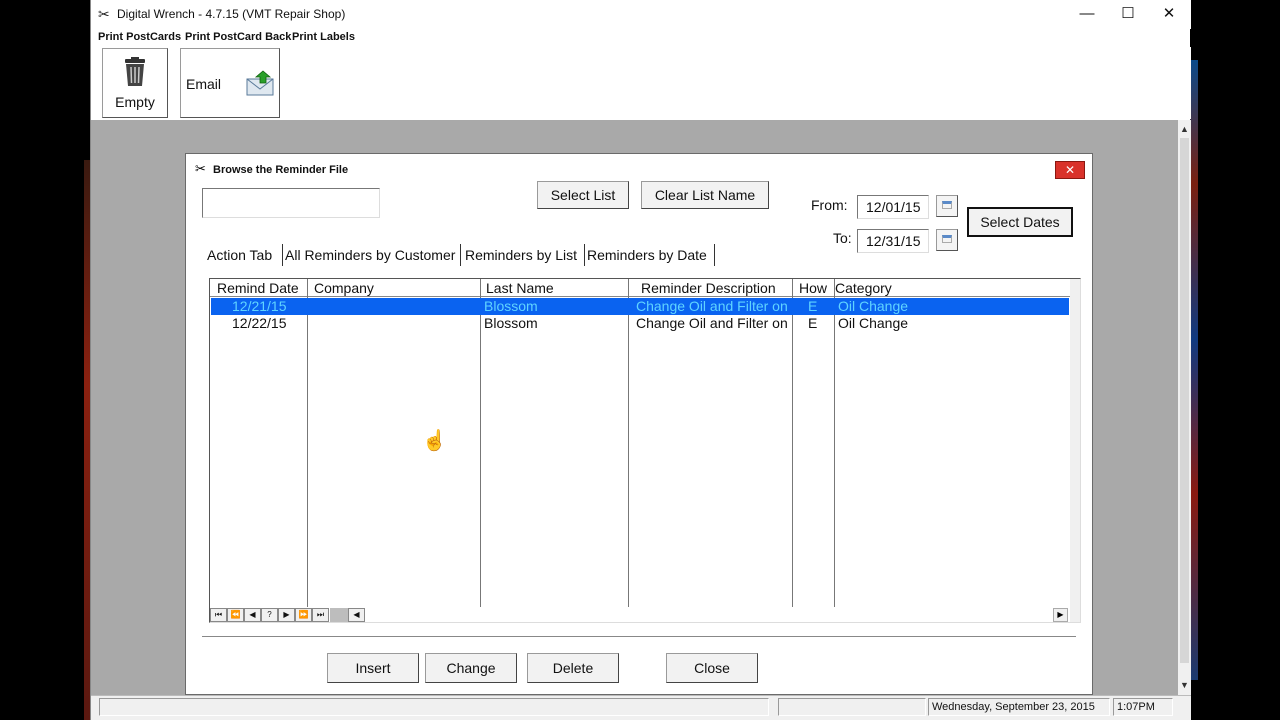  Describe the element at coordinates (320, 615) in the screenshot. I see `nav-last-button: ⏭` at that location.